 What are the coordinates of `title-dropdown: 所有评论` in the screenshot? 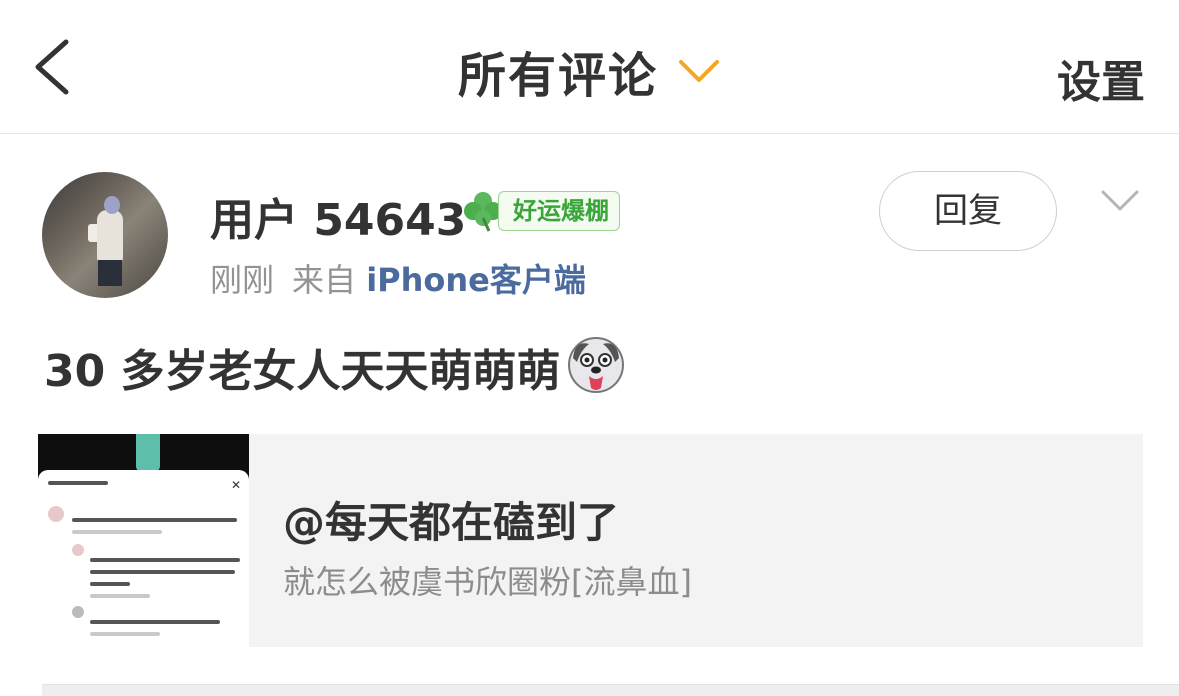 It's located at (589, 71).